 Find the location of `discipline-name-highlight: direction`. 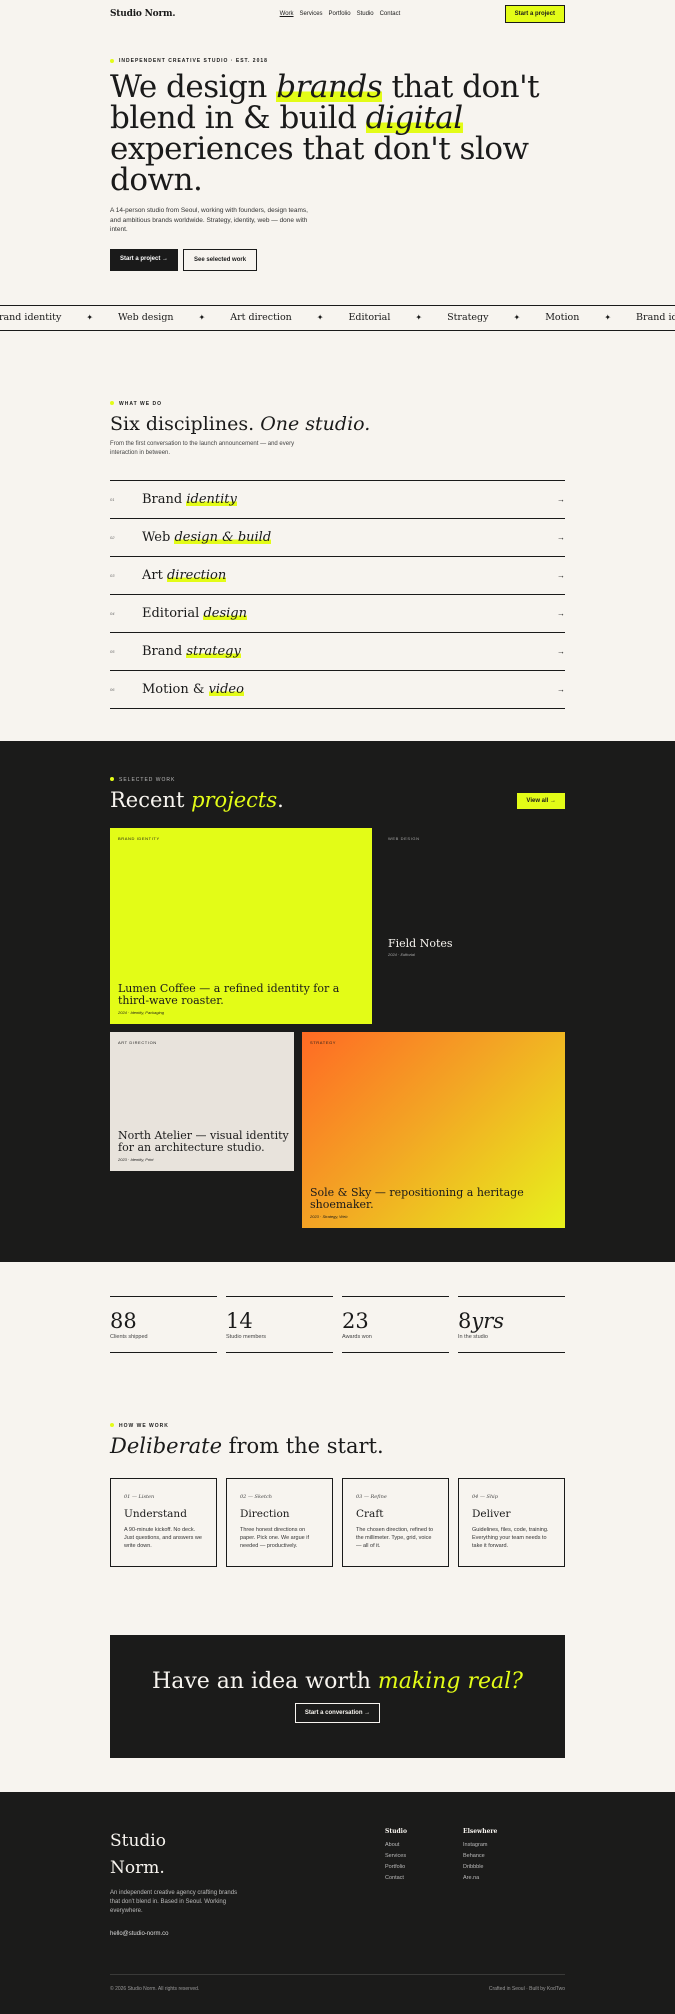

discipline-name-highlight: direction is located at coordinates (196, 575).